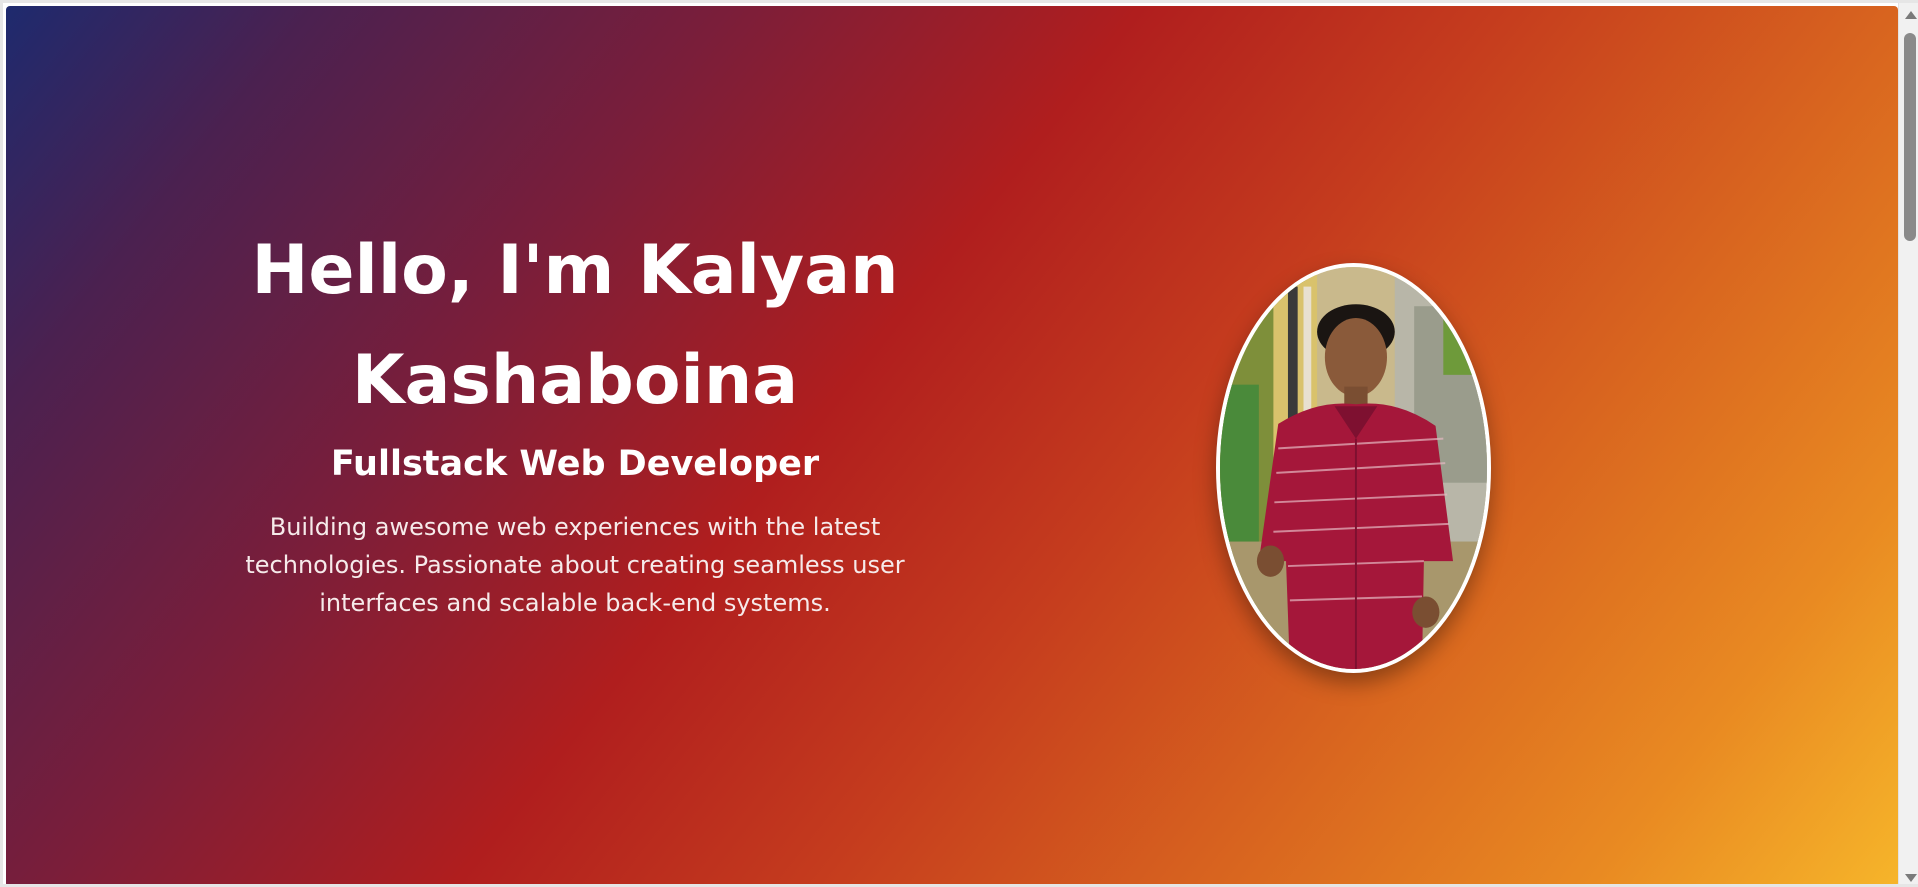  What do you see at coordinates (1910, 137) in the screenshot?
I see `scrollbar-thumb` at bounding box center [1910, 137].